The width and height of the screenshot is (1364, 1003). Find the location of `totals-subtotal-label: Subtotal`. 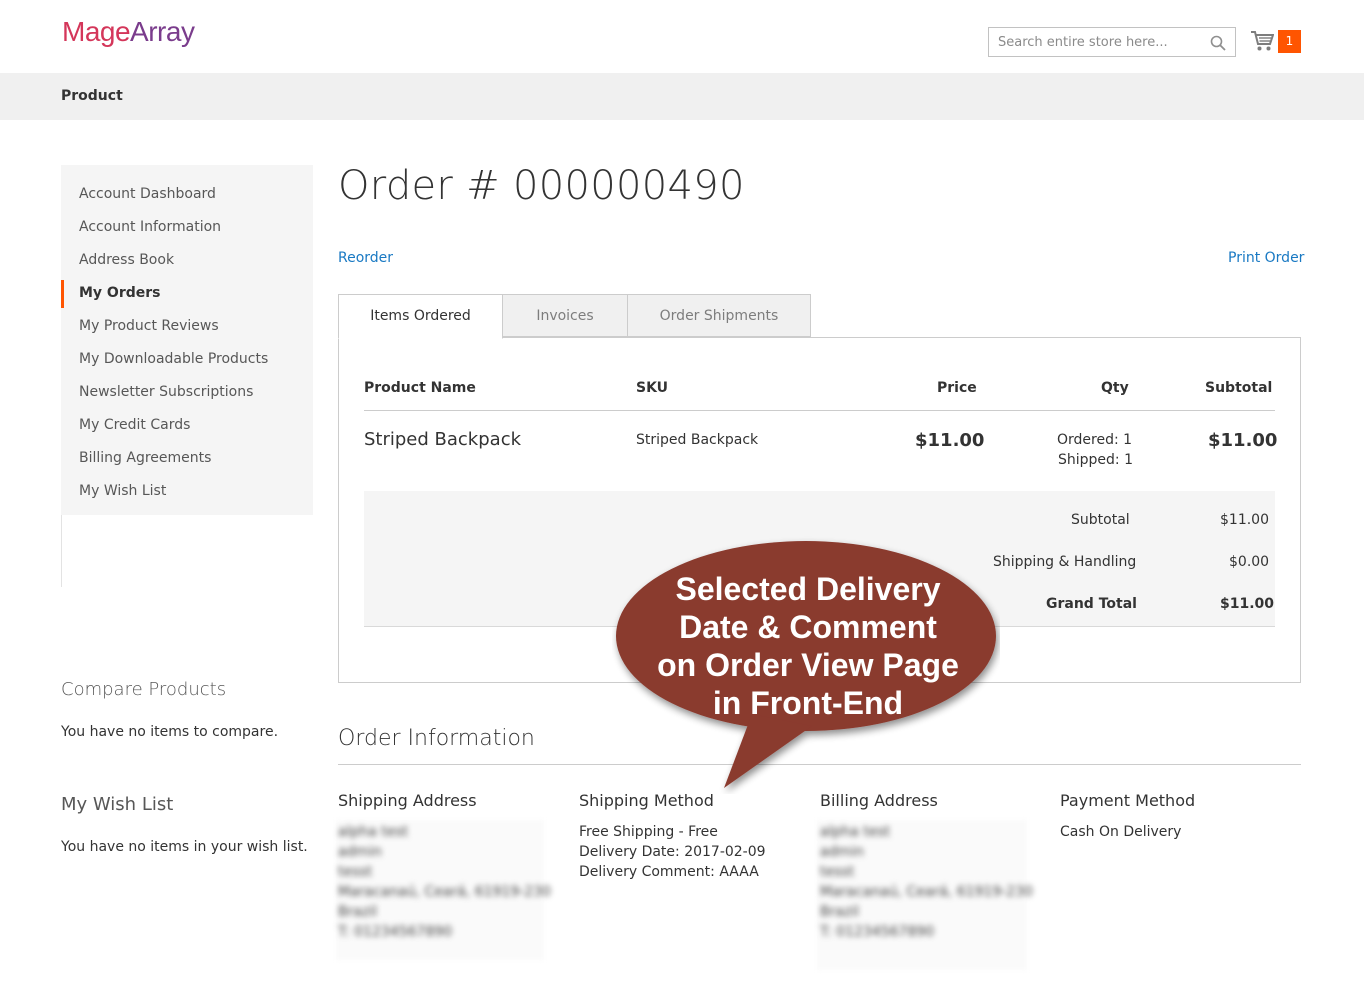

totals-subtotal-label: Subtotal is located at coordinates (1100, 520).